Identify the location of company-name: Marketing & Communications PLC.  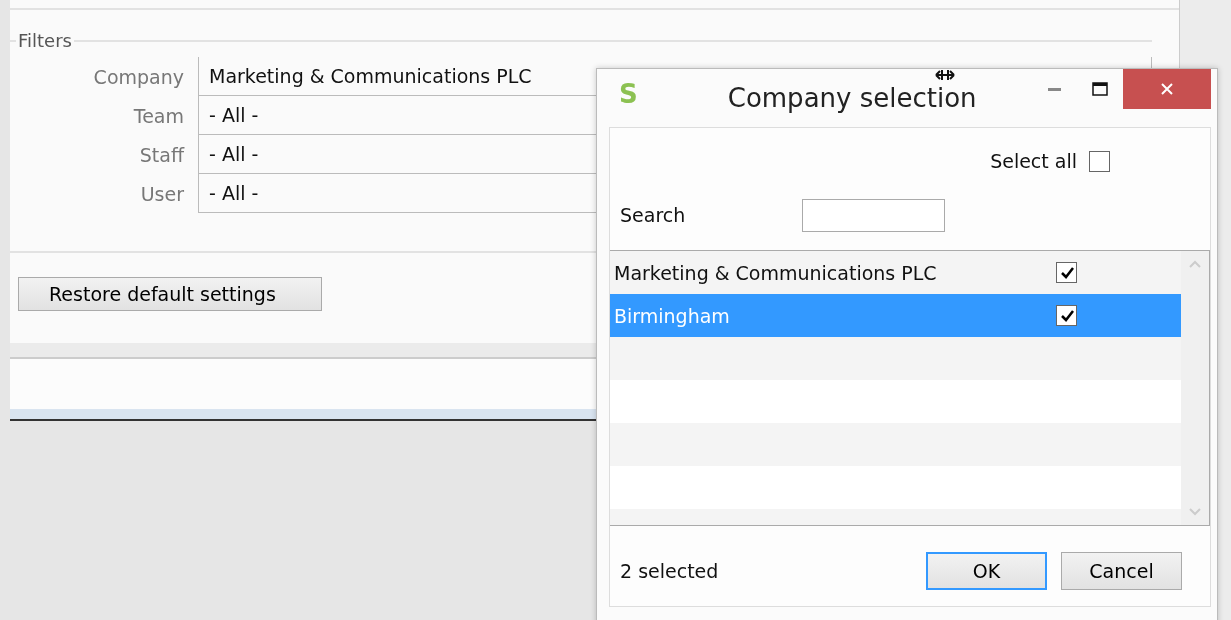
(776, 272).